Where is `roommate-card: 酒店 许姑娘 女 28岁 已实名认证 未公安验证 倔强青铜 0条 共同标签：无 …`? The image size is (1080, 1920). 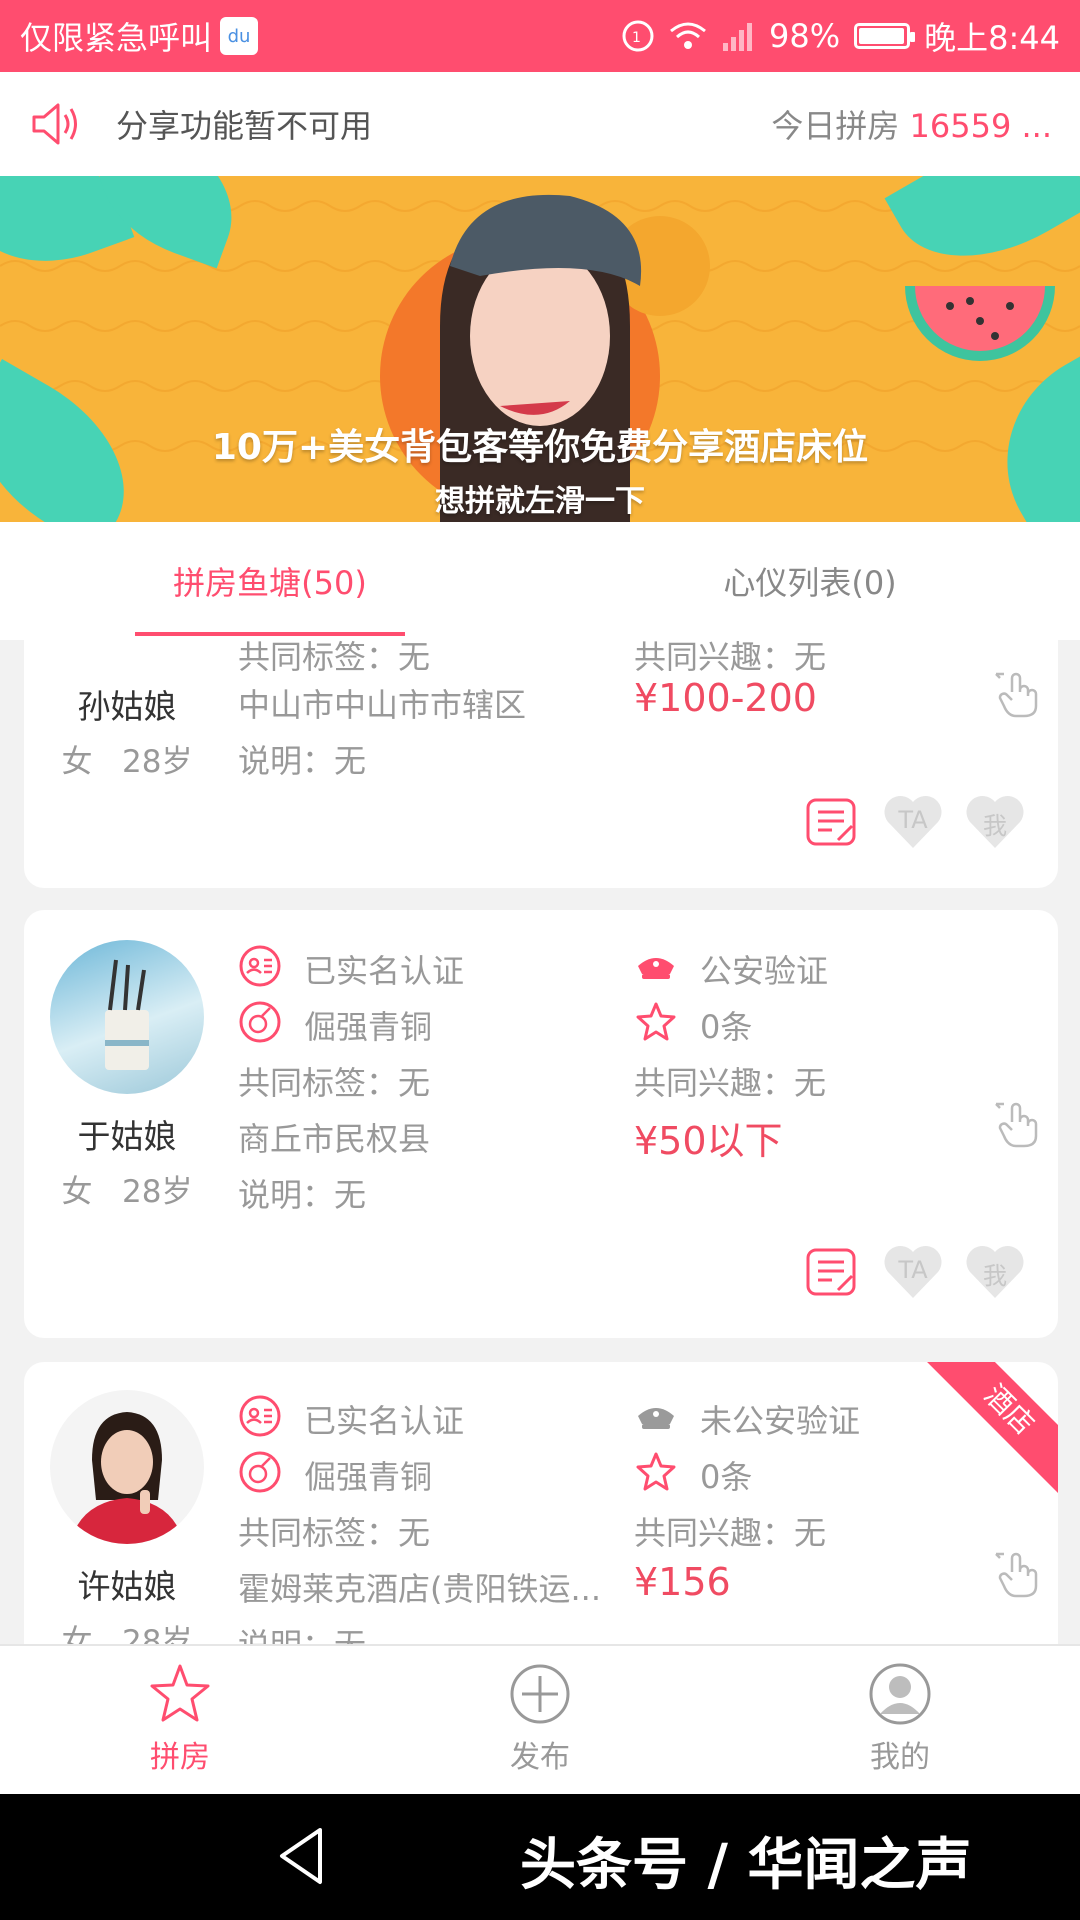
roommate-card: 酒店 许姑娘 女 28岁 已实名认证 未公安验证 倔强青铜 0条 共同标签：无 … is located at coordinates (541, 1503).